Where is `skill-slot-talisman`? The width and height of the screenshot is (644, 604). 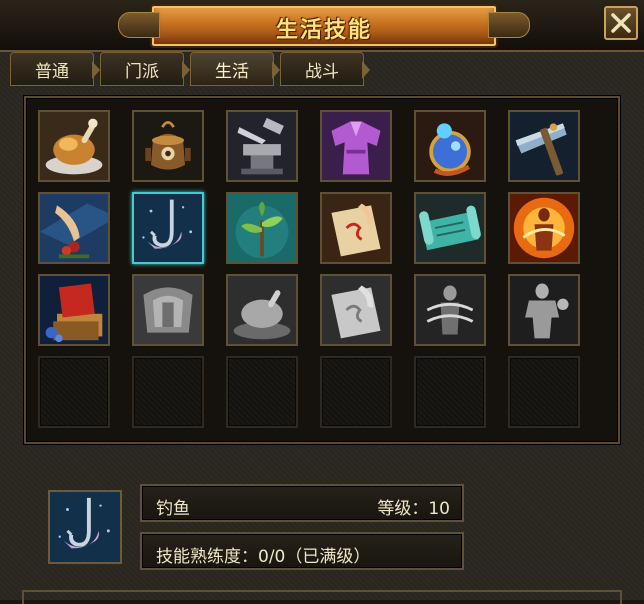
skill-slot-talisman is located at coordinates (356, 228).